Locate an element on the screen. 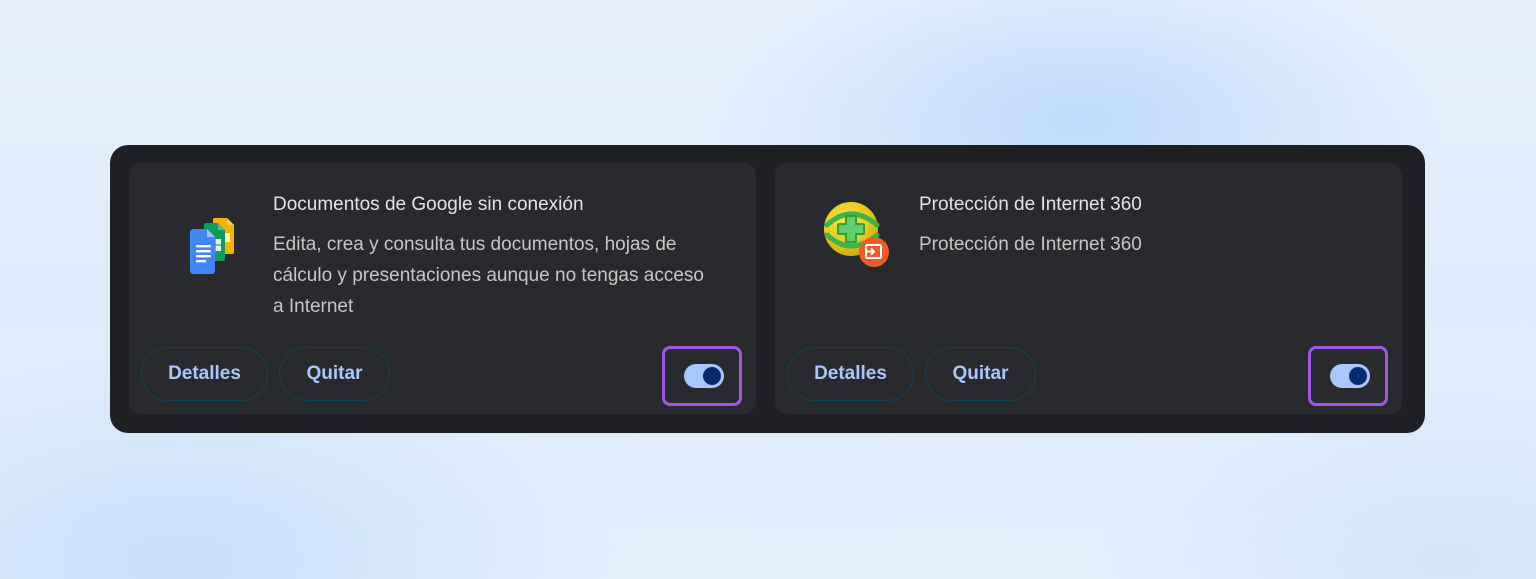 This screenshot has height=579, width=1536. extension-title: Documentos de Google sin conexión is located at coordinates (428, 204).